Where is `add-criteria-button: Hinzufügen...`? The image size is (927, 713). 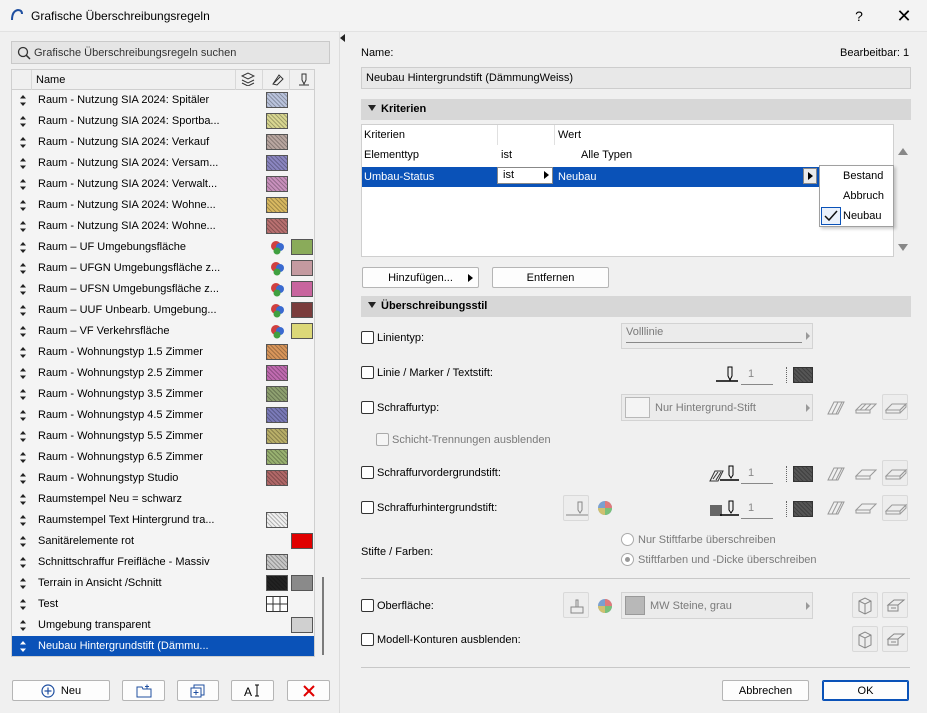 add-criteria-button: Hinzufügen... is located at coordinates (420, 277).